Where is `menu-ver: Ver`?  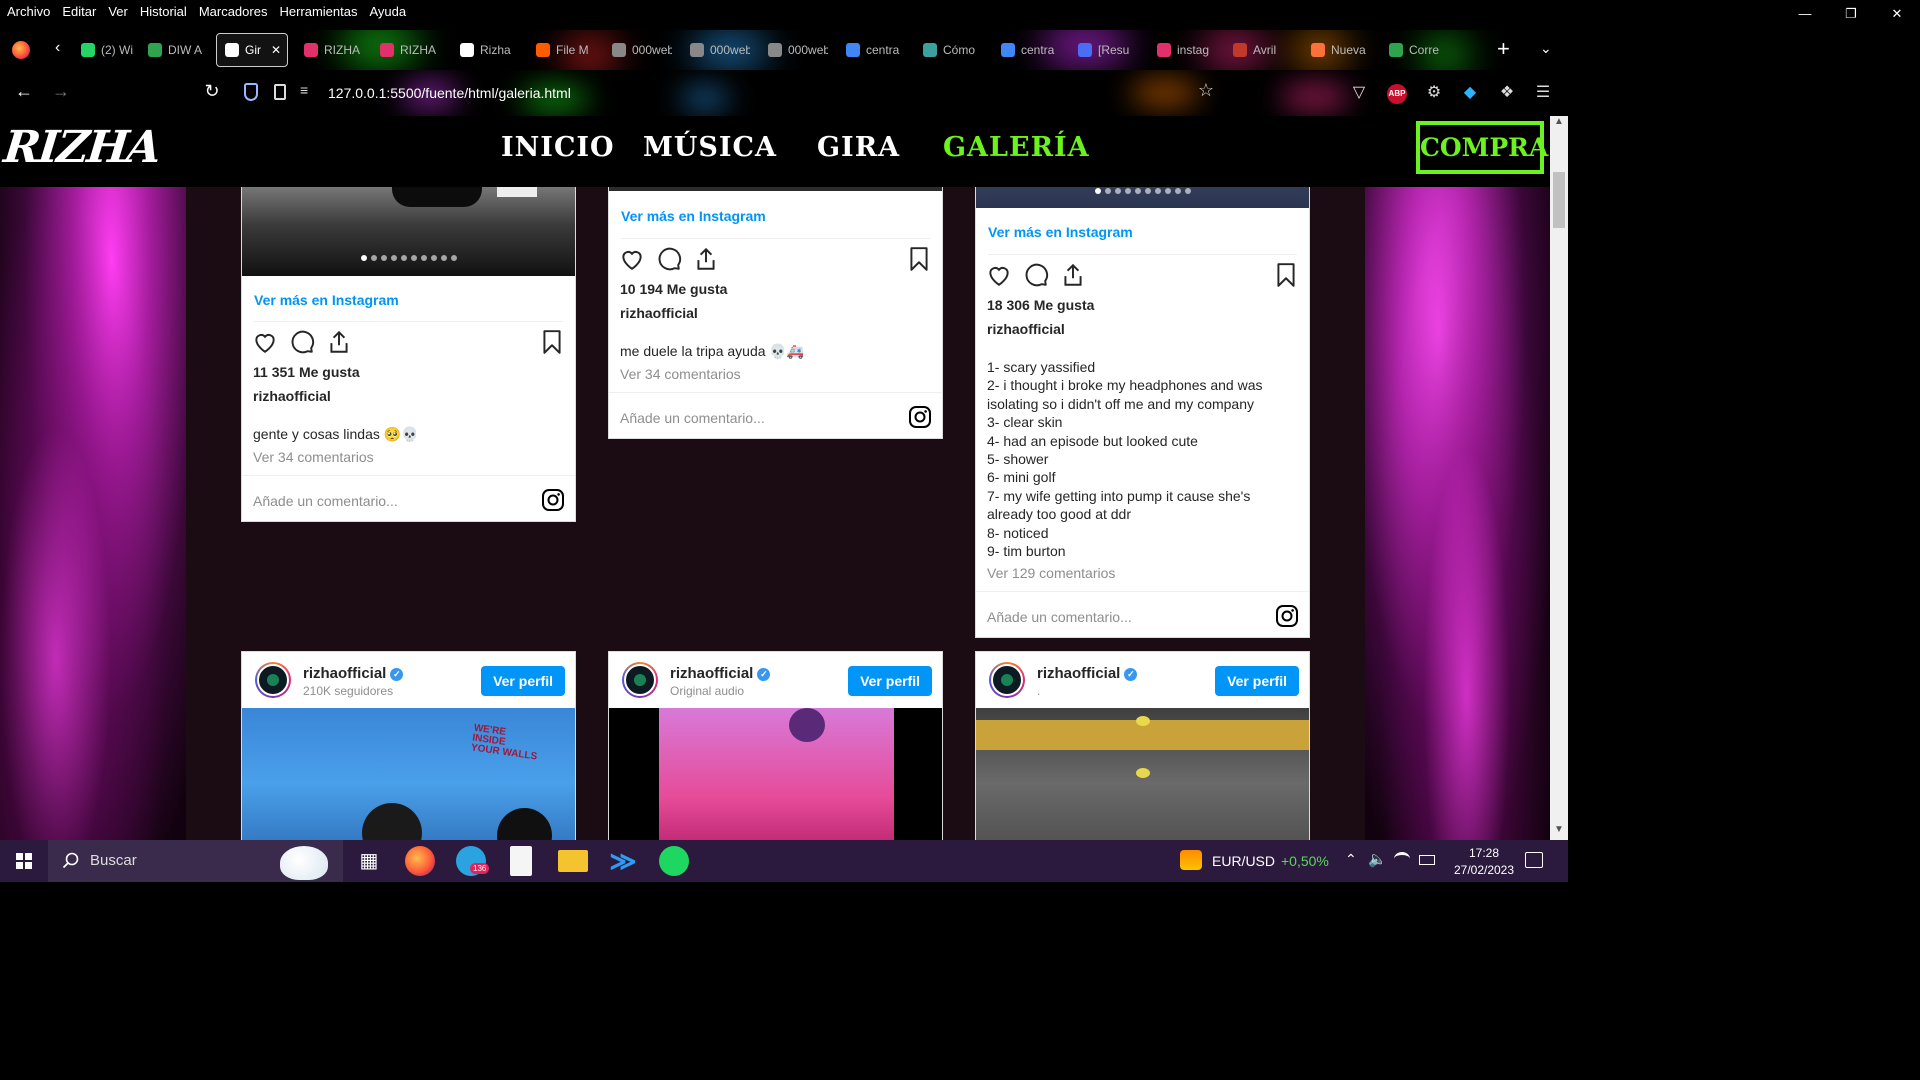 menu-ver: Ver is located at coordinates (118, 11).